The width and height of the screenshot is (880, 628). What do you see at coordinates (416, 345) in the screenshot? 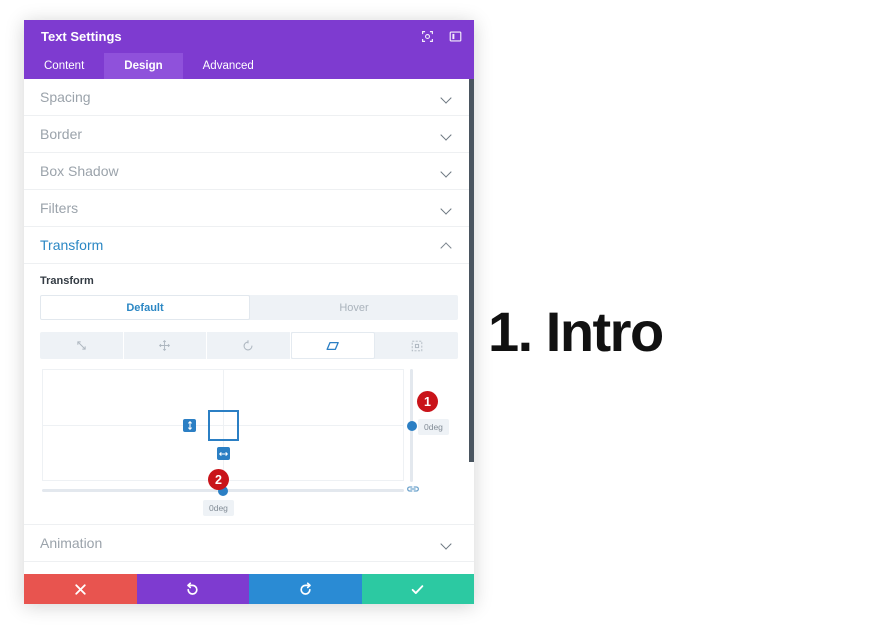
I see `origin-icon` at bounding box center [416, 345].